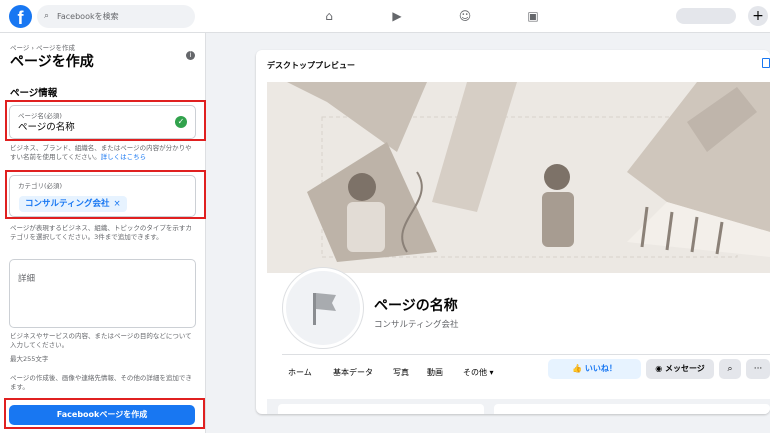  Describe the element at coordinates (385, 16) in the screenshot. I see `top-navigation-bar: f ⌕ Facebookを検索 ⌂ ▶ ☺ ▣ +` at that location.